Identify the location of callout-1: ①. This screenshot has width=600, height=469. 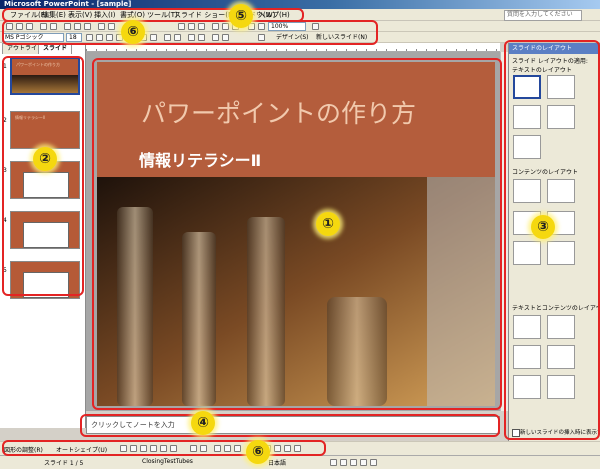
(328, 224).